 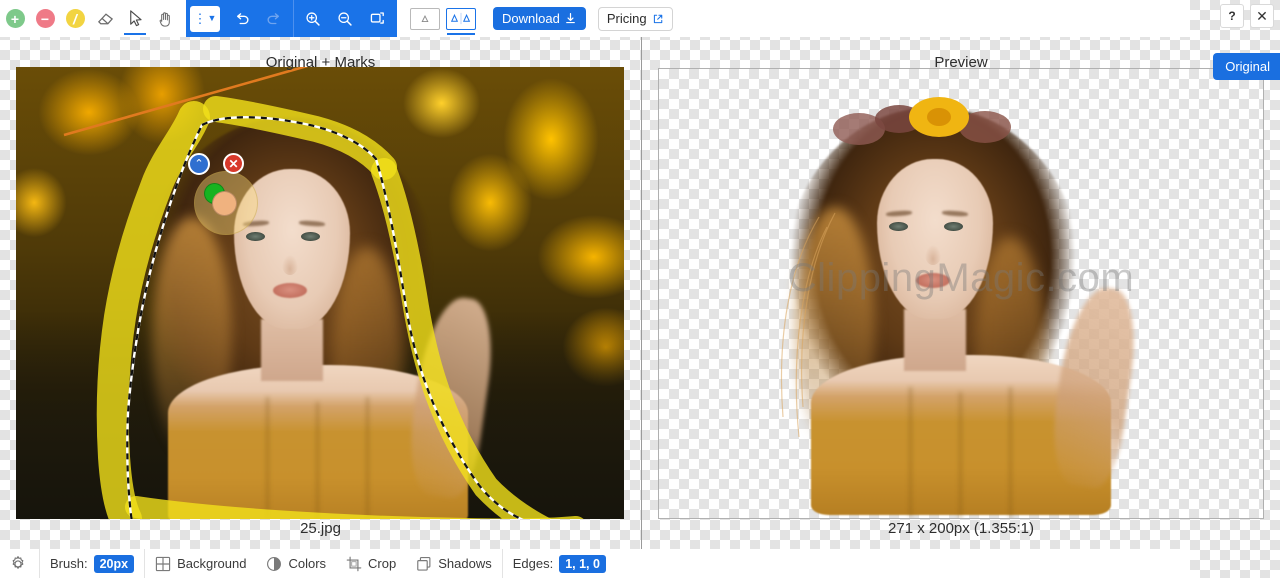 I want to click on pane-divider, so click(x=641, y=293).